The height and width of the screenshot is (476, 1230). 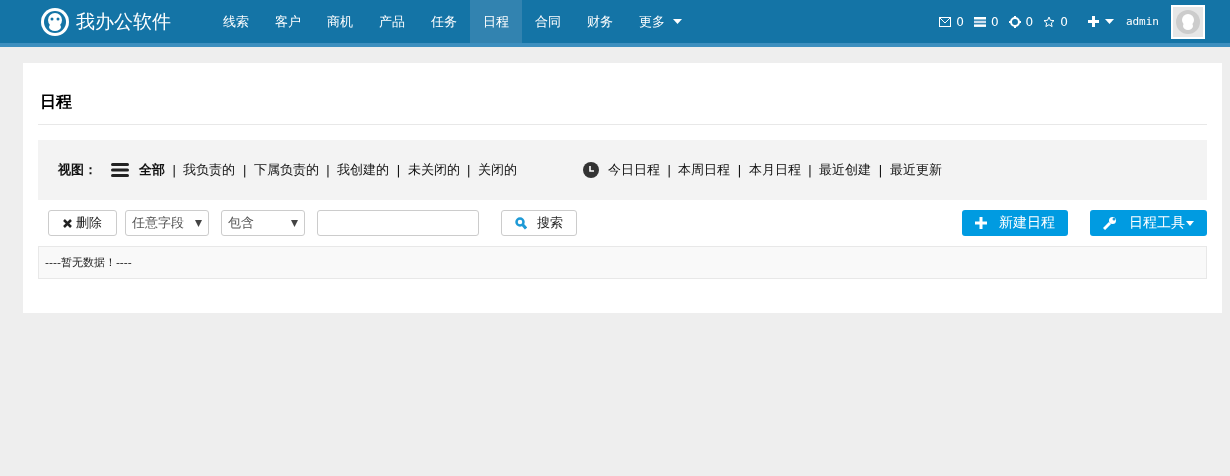 I want to click on time-view-link: 本周日程, so click(x=704, y=170).